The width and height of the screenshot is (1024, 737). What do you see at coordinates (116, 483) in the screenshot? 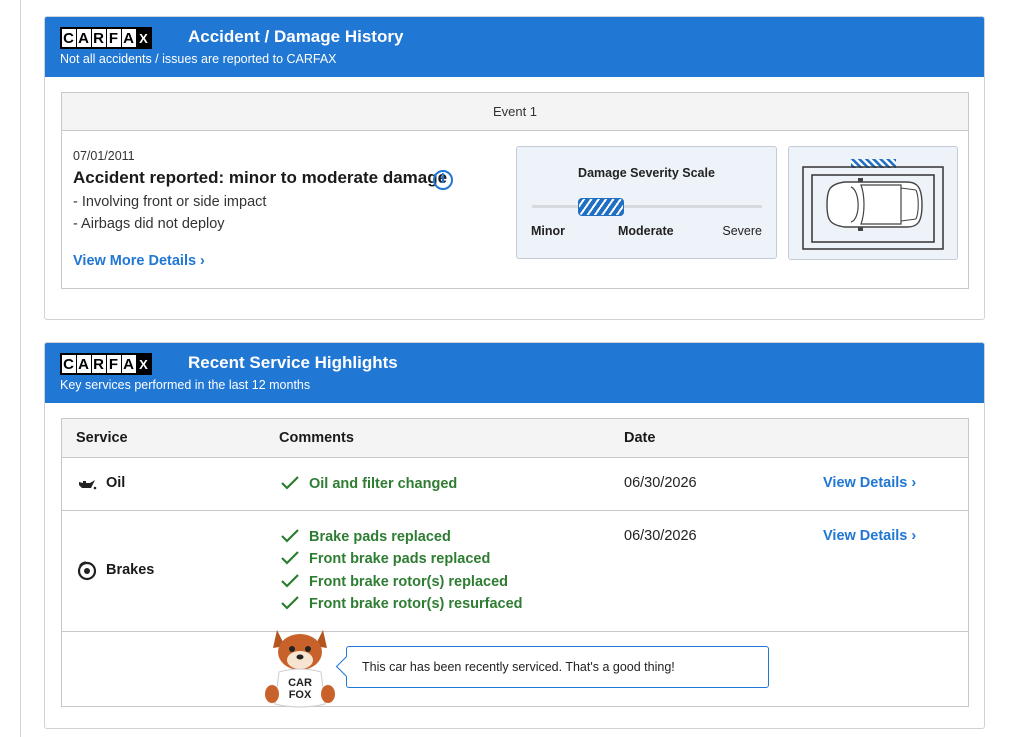
I see `service-name: Oil` at bounding box center [116, 483].